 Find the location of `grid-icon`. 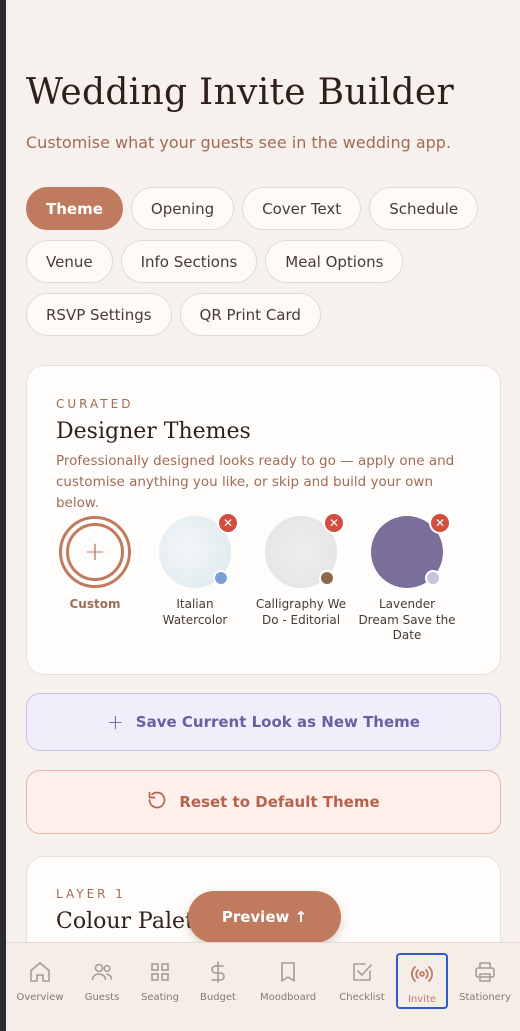

grid-icon is located at coordinates (160, 972).